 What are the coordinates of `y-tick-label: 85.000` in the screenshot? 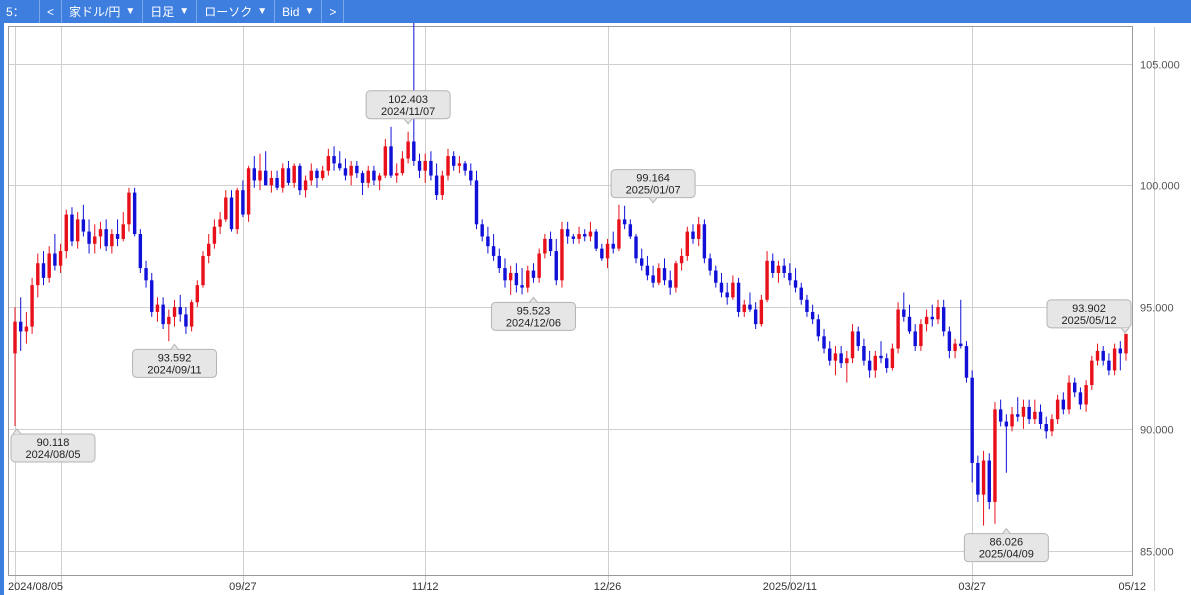 It's located at (1157, 553).